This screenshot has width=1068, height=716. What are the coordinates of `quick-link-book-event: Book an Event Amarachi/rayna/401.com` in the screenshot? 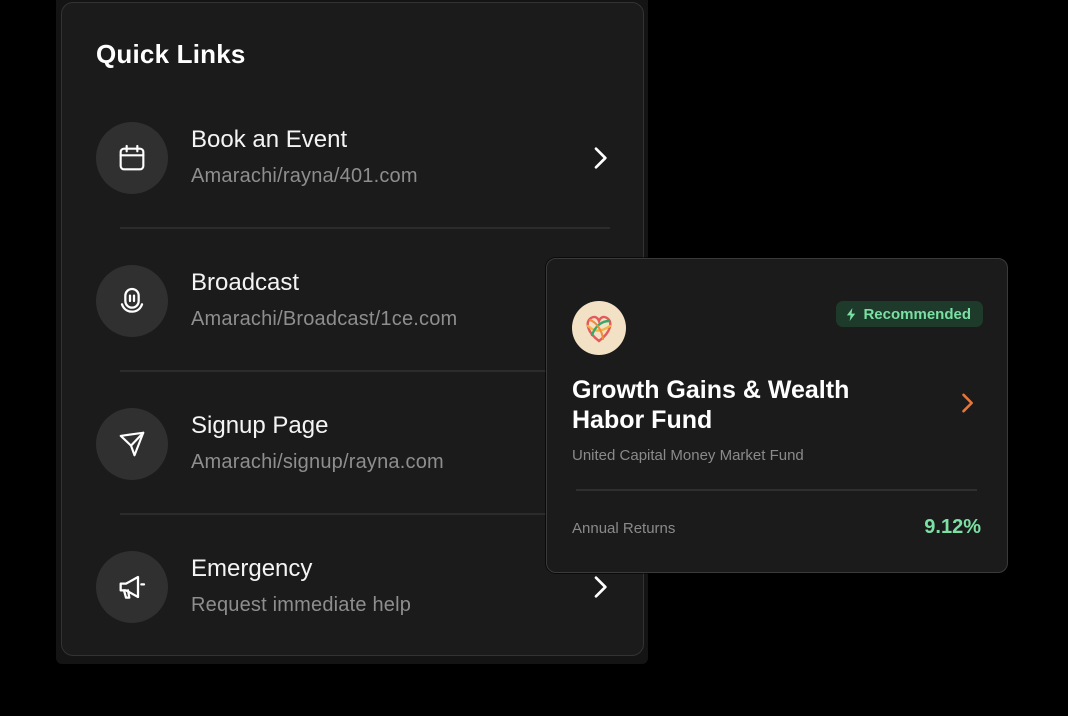 It's located at (356, 158).